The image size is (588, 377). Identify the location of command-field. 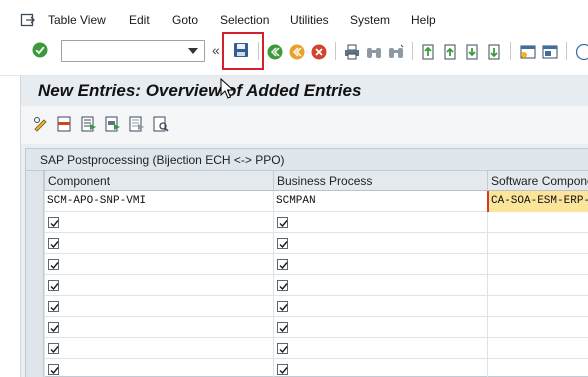
(133, 51).